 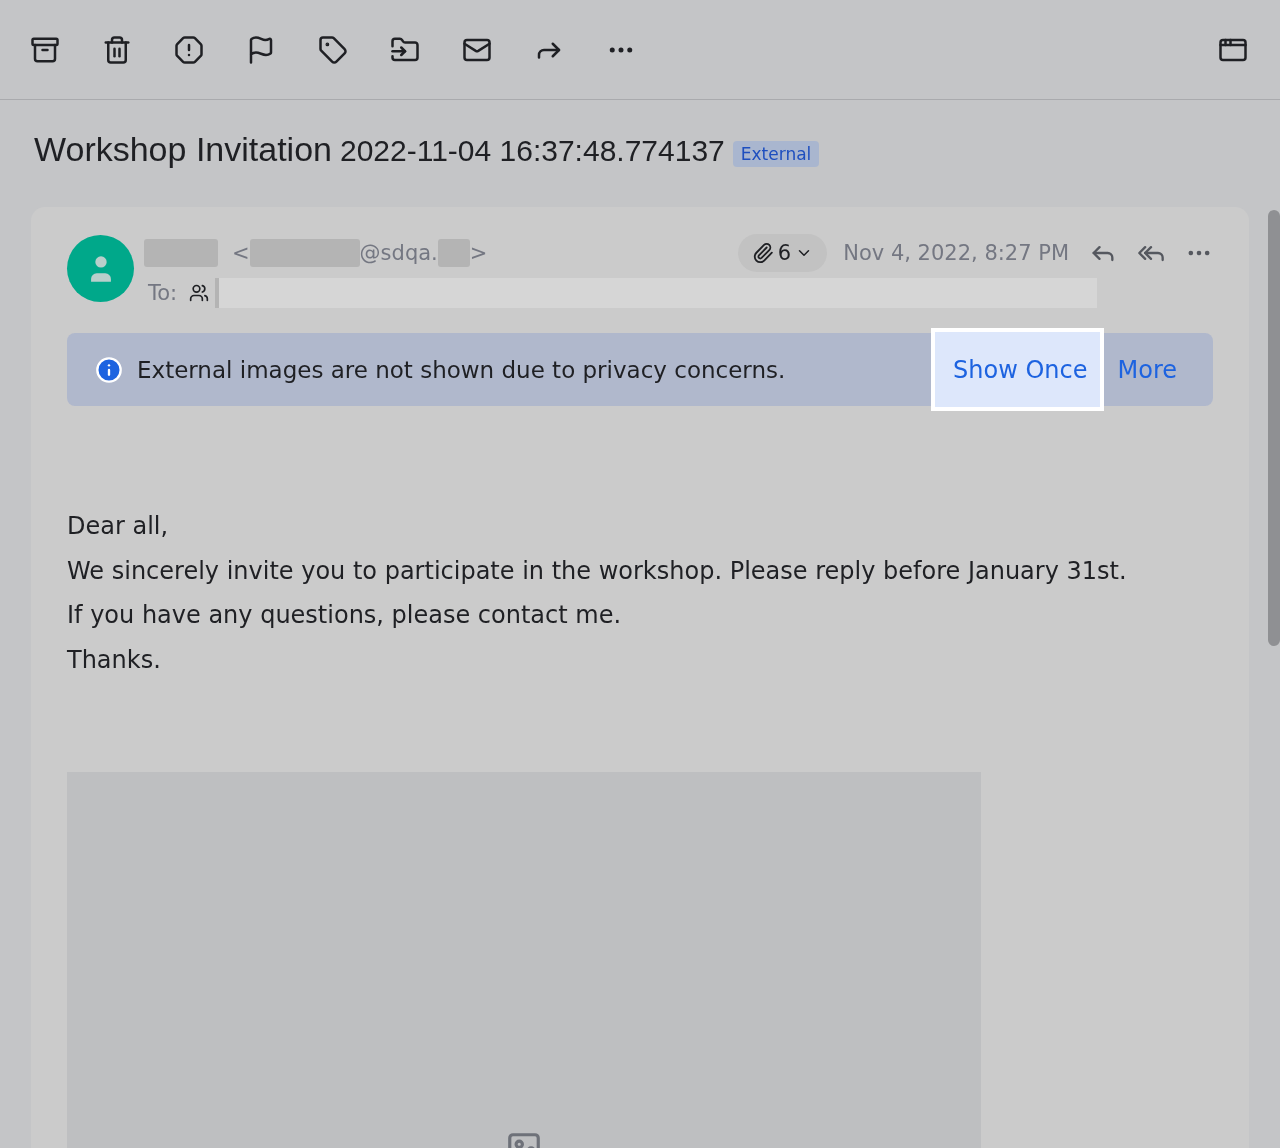 What do you see at coordinates (398, 253) in the screenshot?
I see `sender-domain: @sdqa.` at bounding box center [398, 253].